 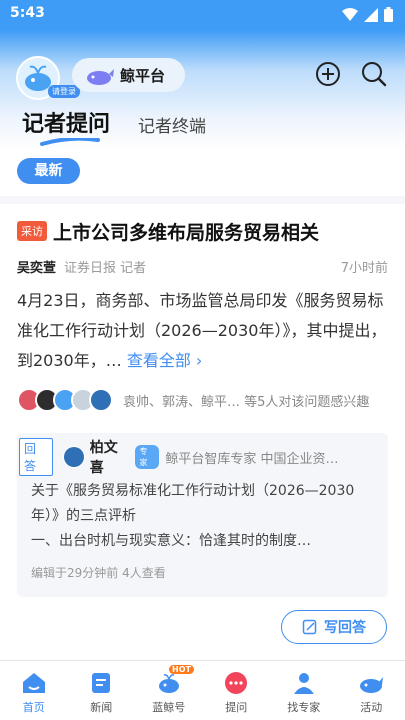 I want to click on author-name: 吴奕萱, so click(x=36, y=266).